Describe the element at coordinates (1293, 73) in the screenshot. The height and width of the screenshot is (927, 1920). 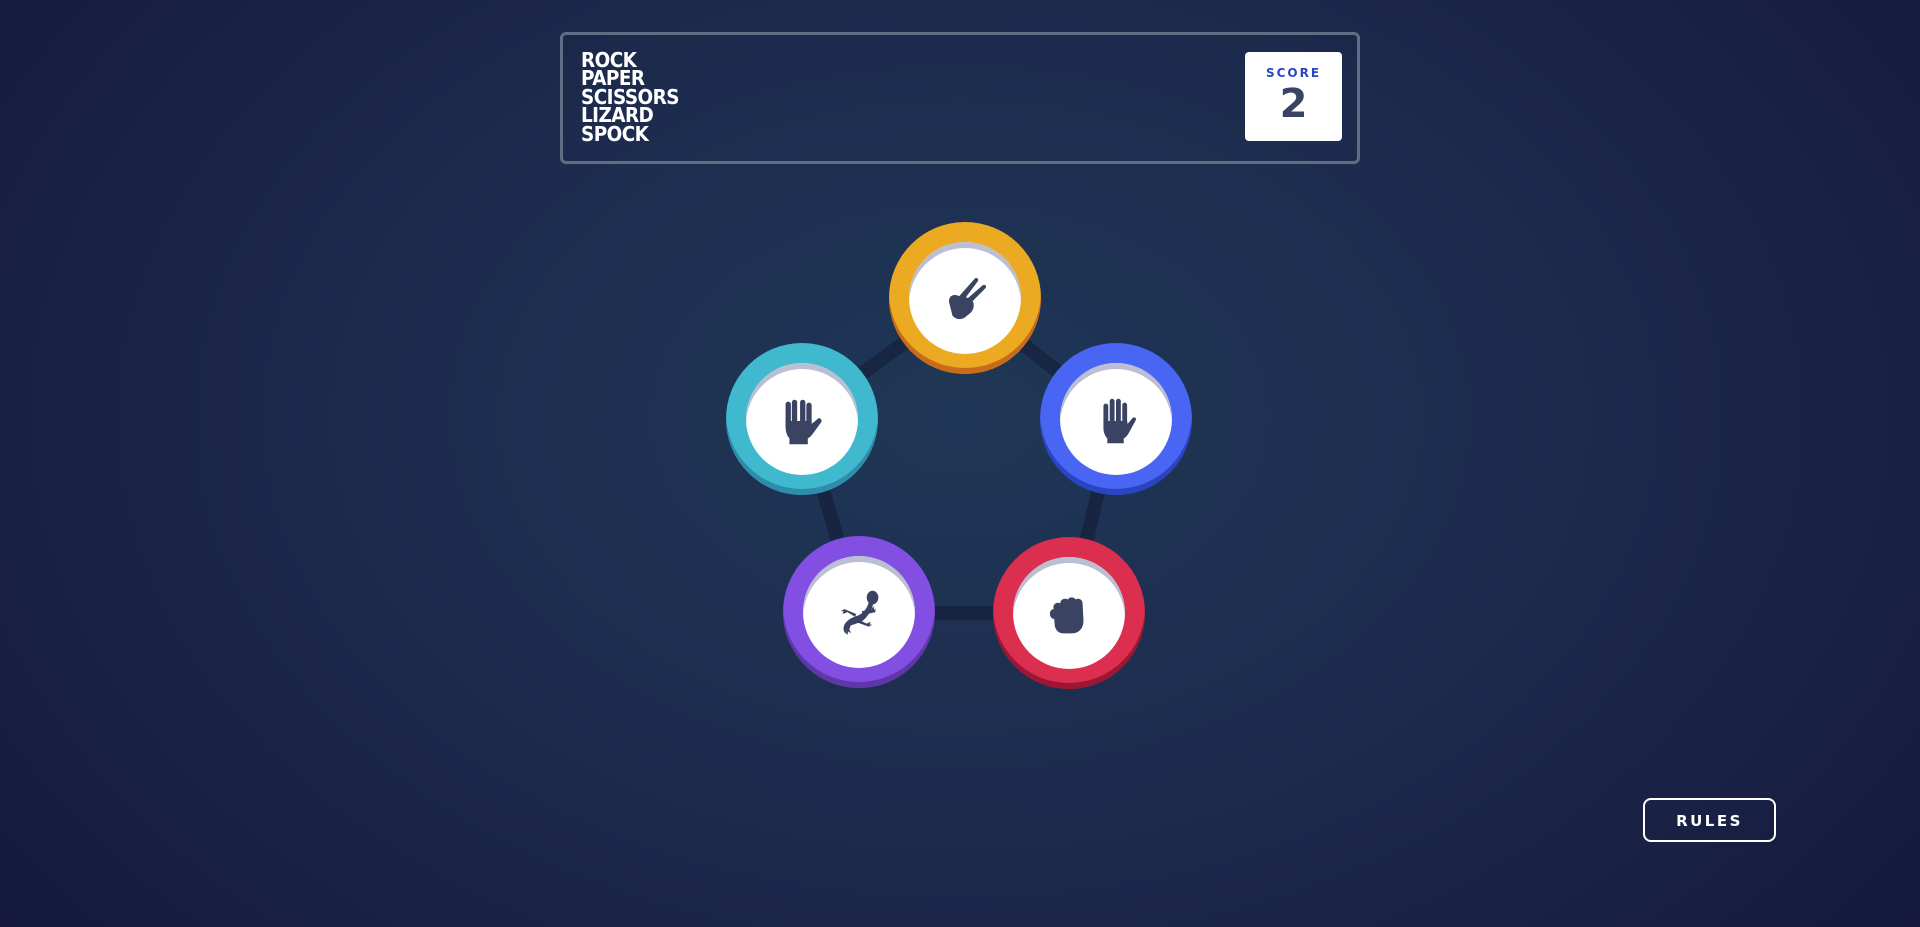
I see `score-label: SCORE` at that location.